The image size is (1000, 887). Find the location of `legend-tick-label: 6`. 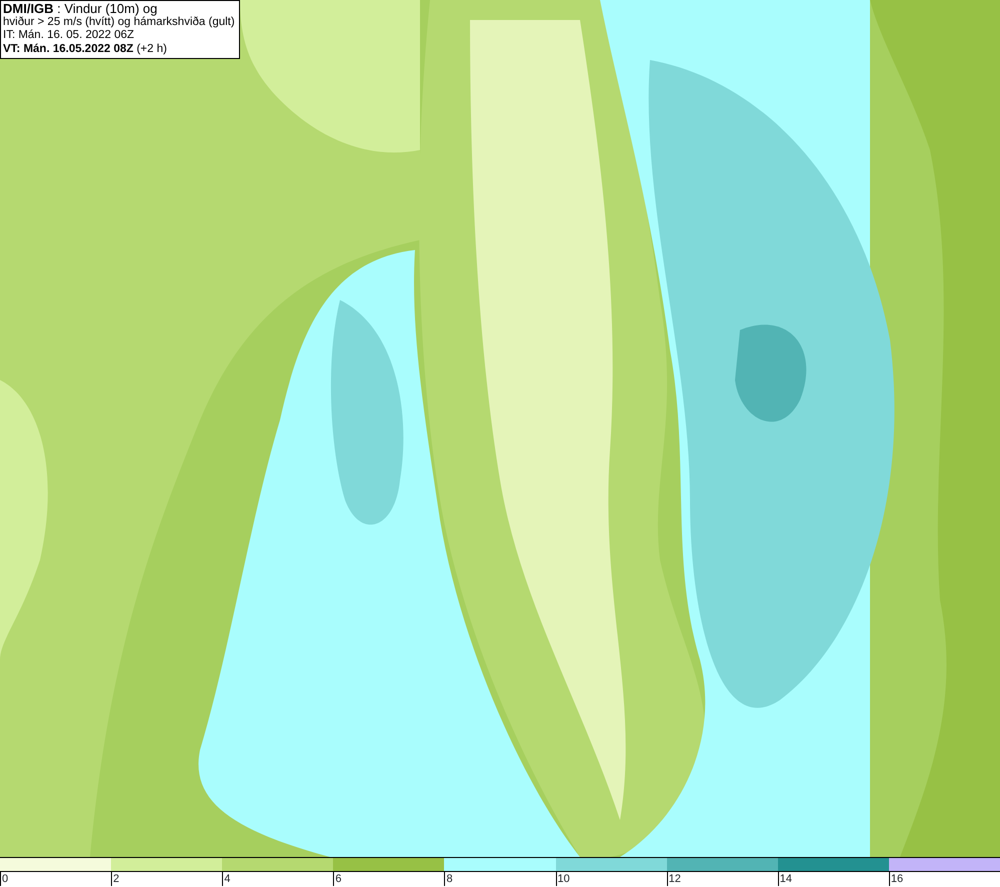

legend-tick-label: 6 is located at coordinates (338, 879).